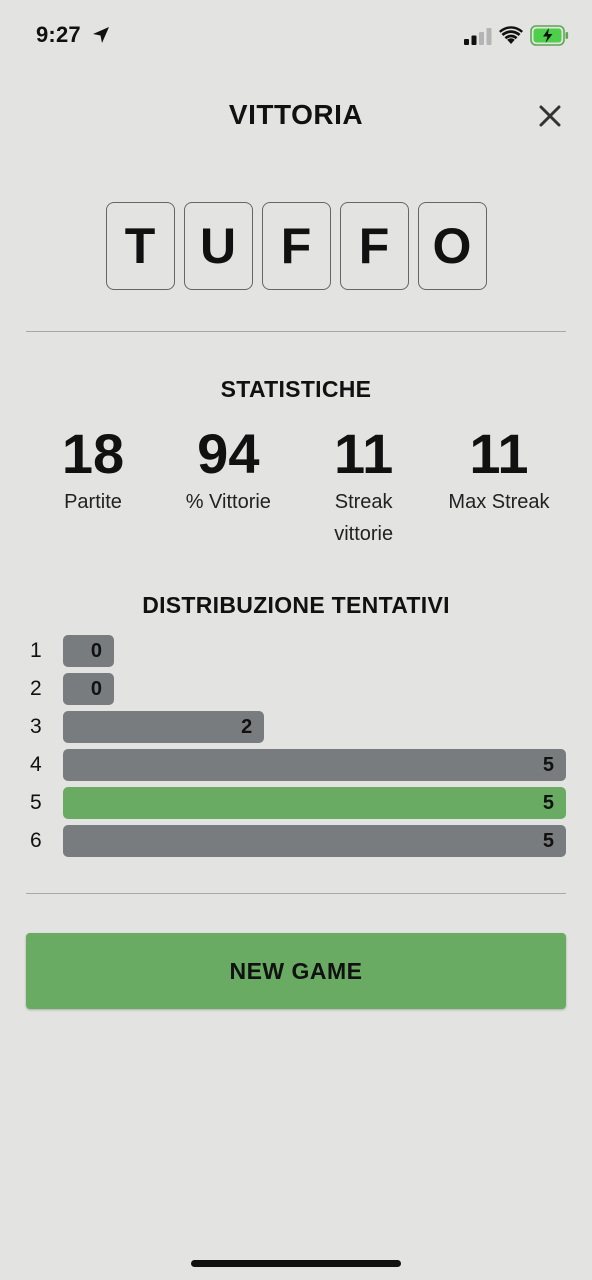 The width and height of the screenshot is (592, 1280). I want to click on close-icon, so click(550, 116).